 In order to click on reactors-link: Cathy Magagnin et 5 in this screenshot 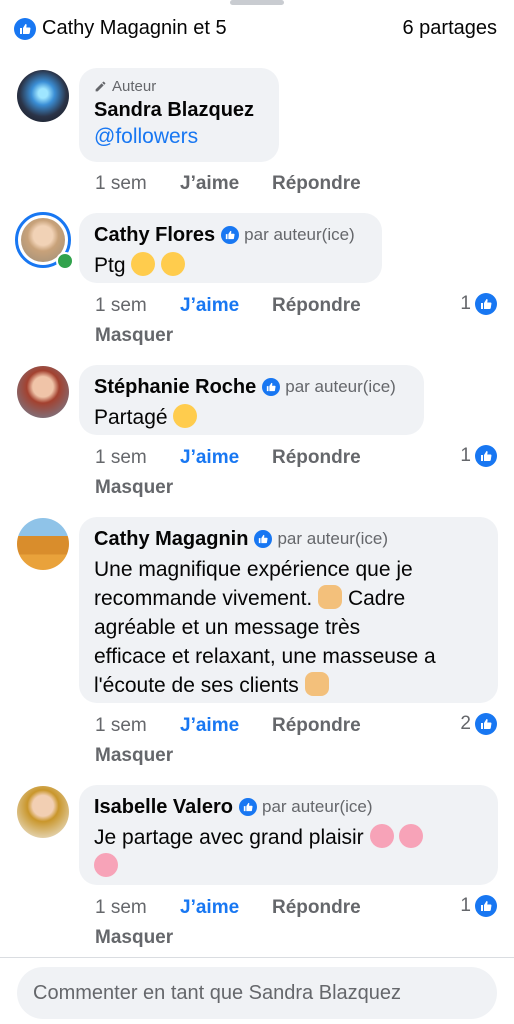, I will do `click(134, 28)`.